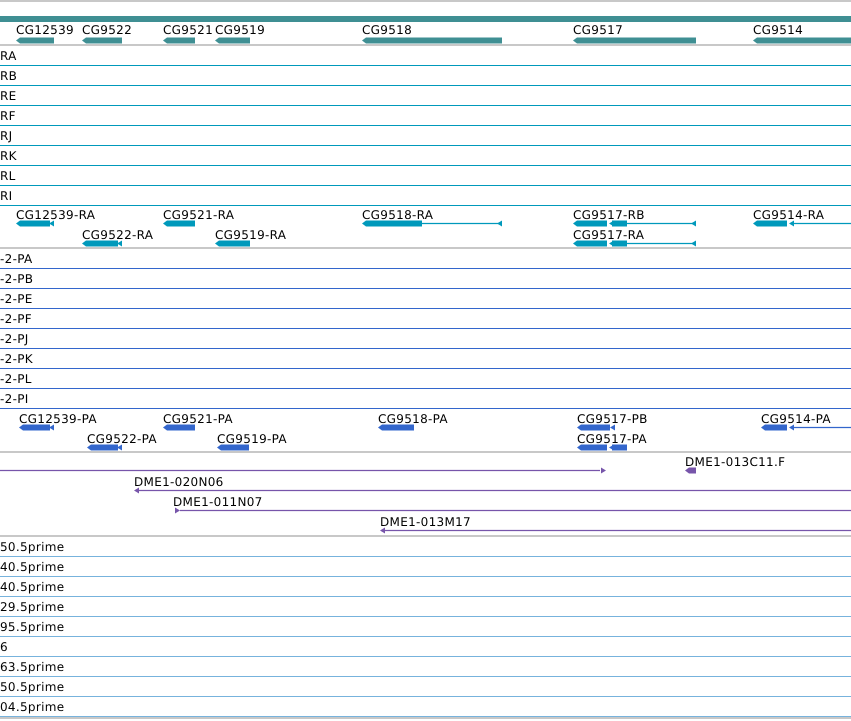 The width and height of the screenshot is (851, 721). What do you see at coordinates (6, 135) in the screenshot?
I see `track-row-label: RJ` at bounding box center [6, 135].